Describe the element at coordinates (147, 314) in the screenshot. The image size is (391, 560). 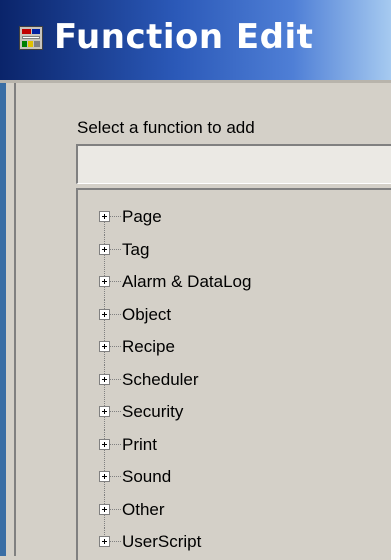
I see `tree-item-label: Object` at that location.